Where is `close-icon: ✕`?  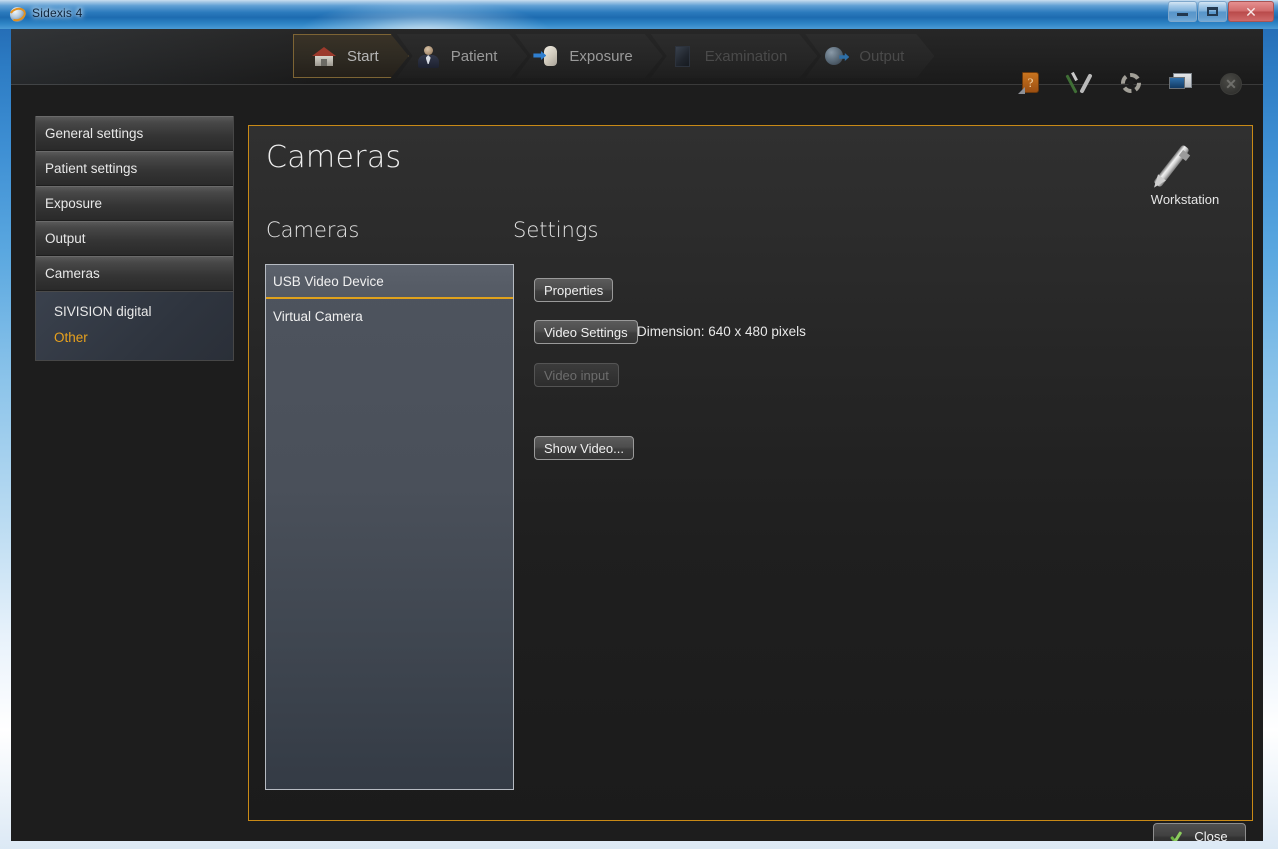 close-icon: ✕ is located at coordinates (1251, 11).